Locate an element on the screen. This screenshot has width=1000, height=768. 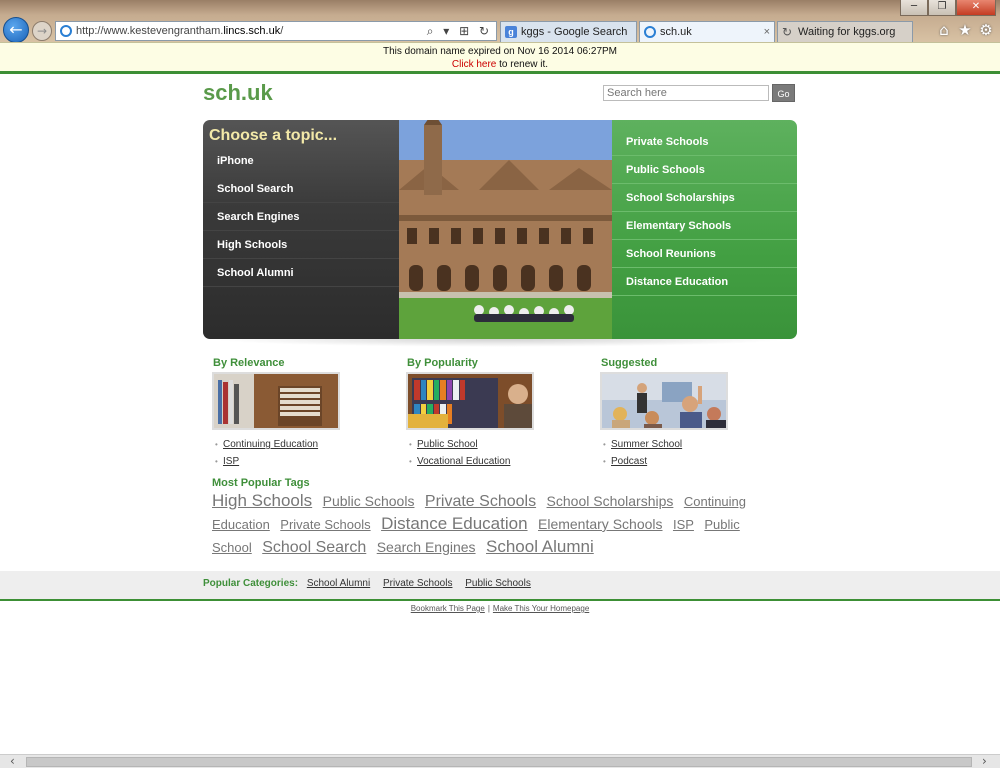
campus-photo is located at coordinates (505, 229).